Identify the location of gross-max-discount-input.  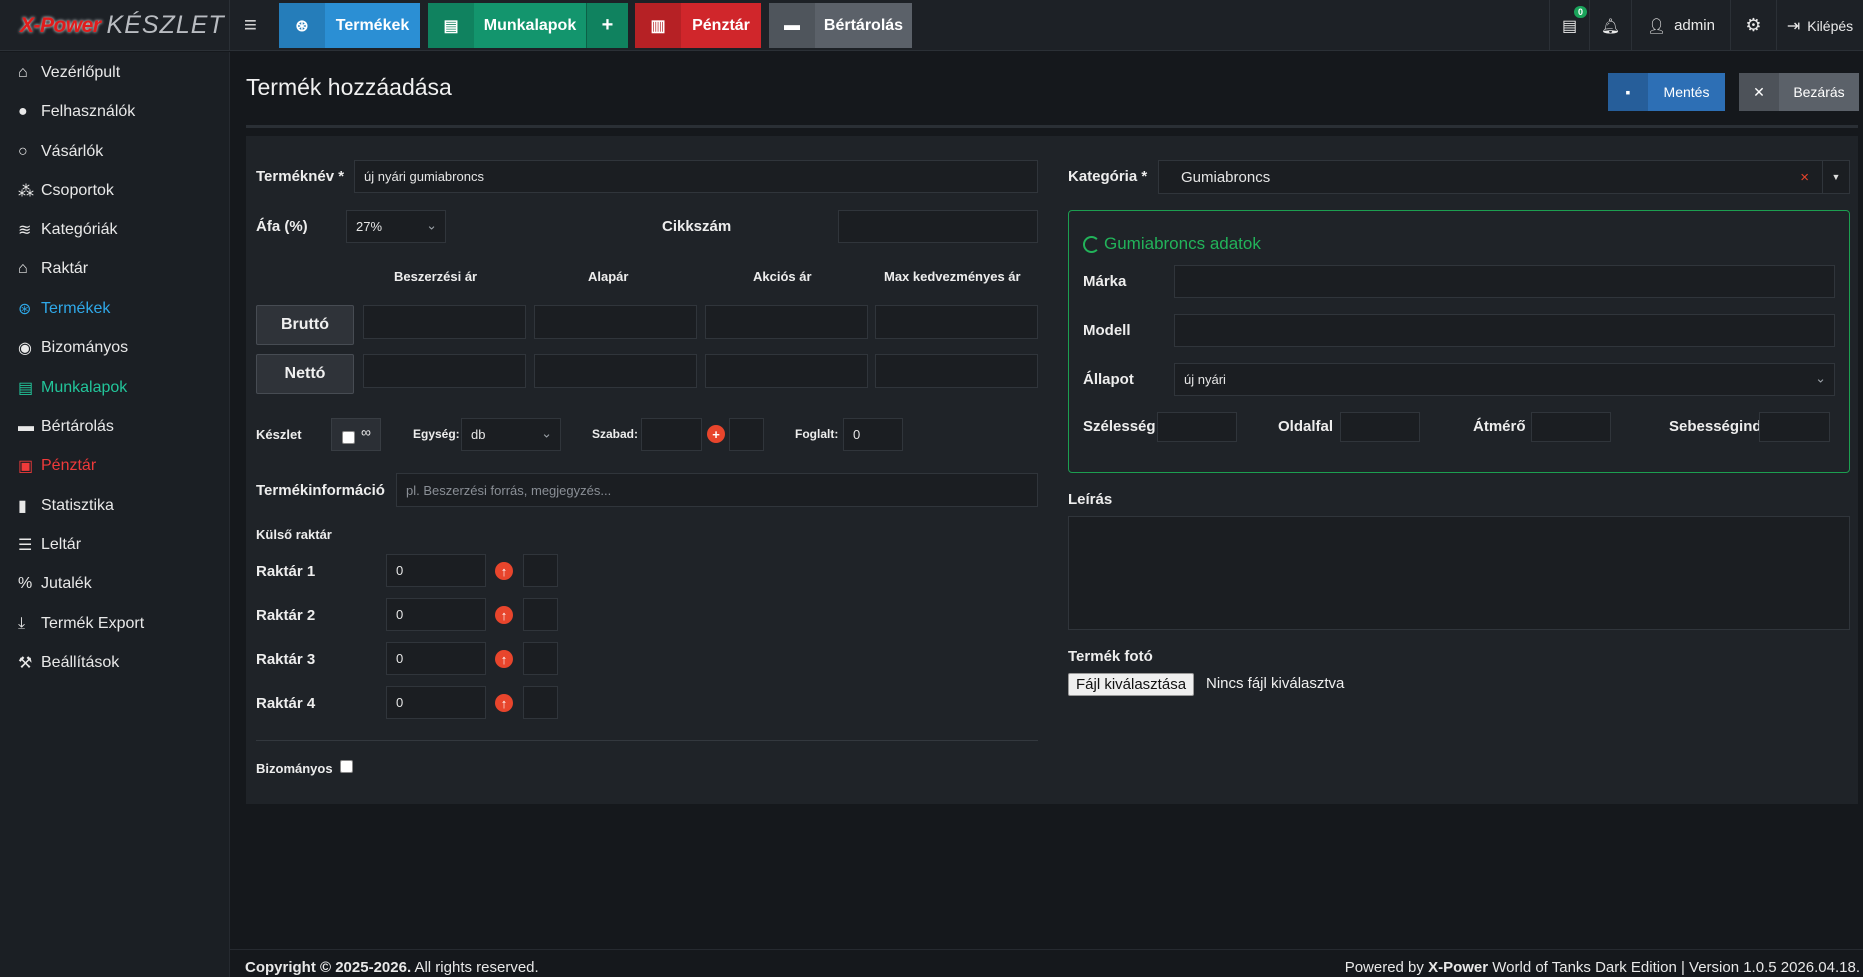
(956, 322).